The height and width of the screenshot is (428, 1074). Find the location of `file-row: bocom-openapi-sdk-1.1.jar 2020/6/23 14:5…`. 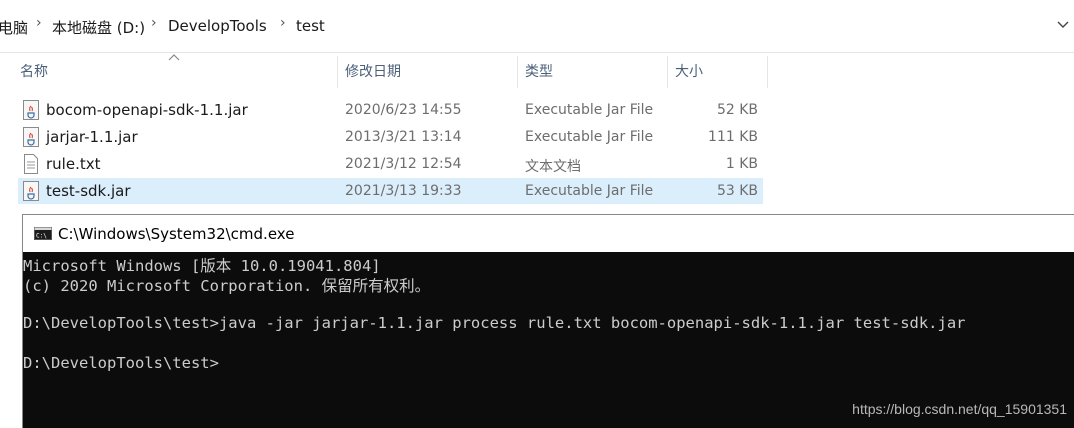

file-row: bocom-openapi-sdk-1.1.jar 2020/6/23 14:5… is located at coordinates (390, 110).